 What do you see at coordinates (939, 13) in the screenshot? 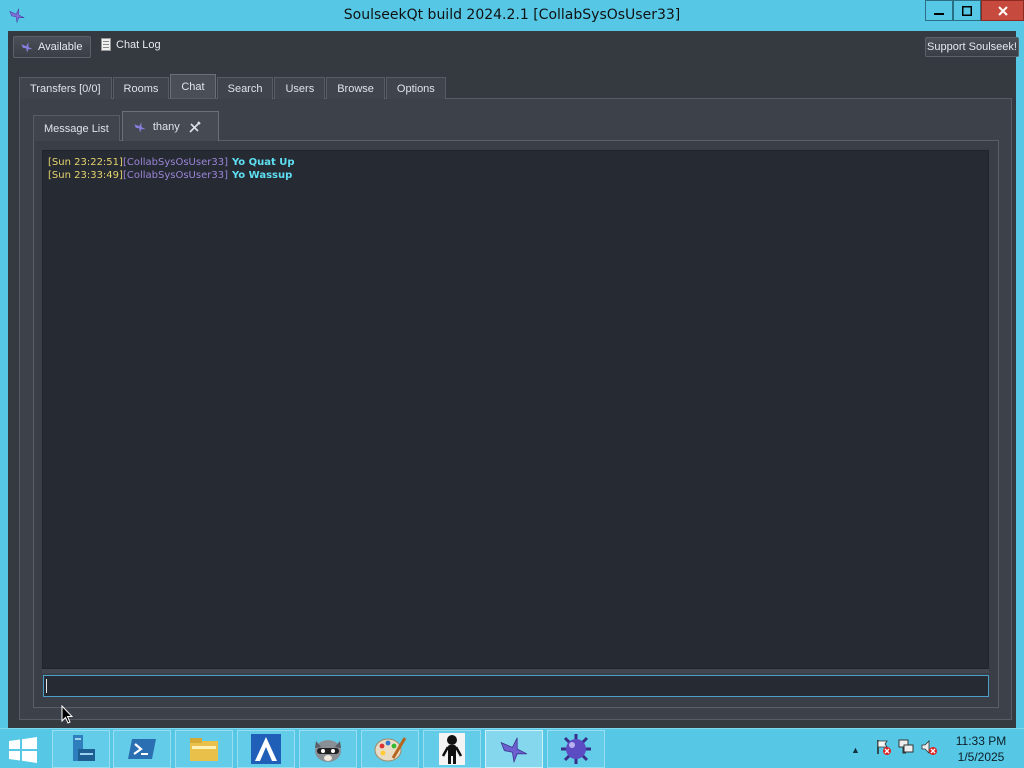
I see `minimize-icon` at bounding box center [939, 13].